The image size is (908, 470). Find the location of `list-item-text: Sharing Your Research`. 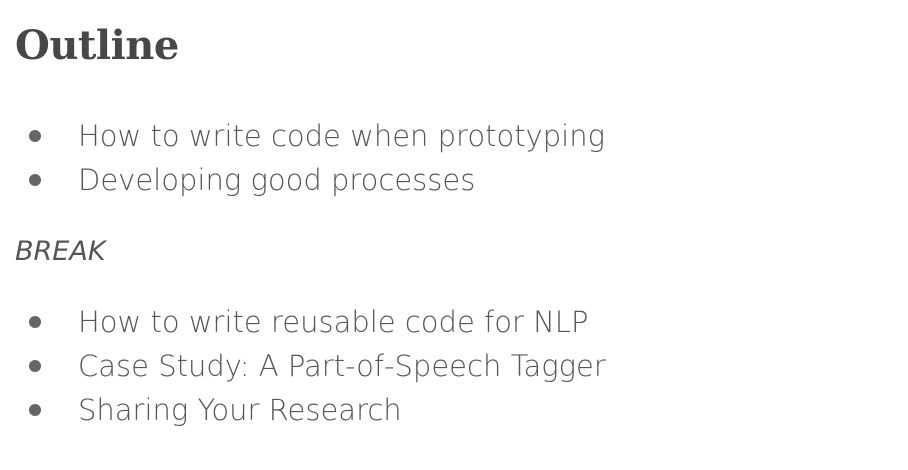

list-item-text: Sharing Your Research is located at coordinates (240, 410).